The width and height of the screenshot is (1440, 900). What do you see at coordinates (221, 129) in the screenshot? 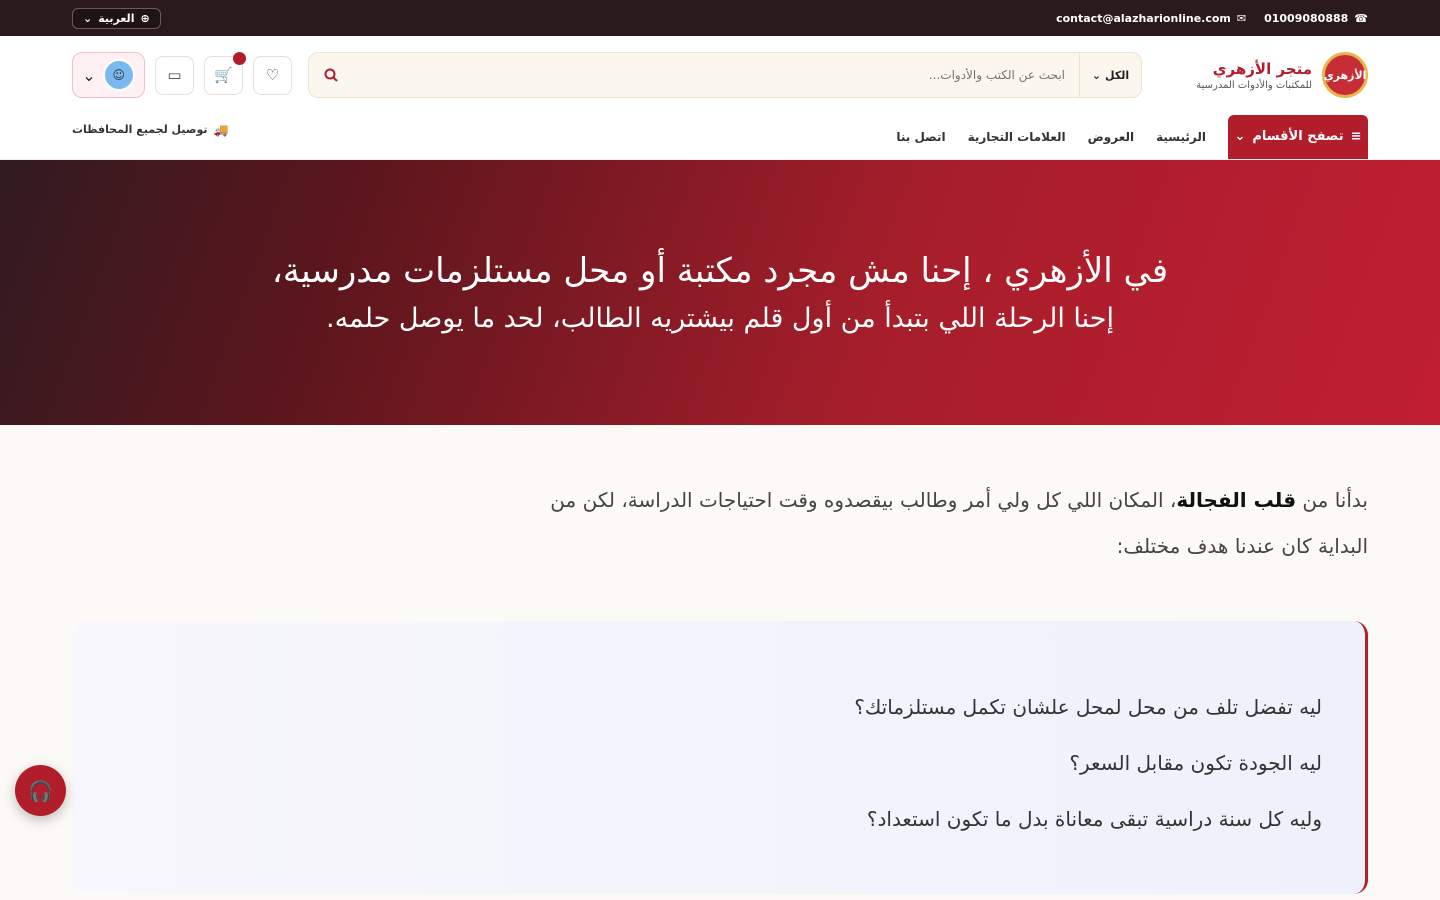
I see `truck-icon: 🚚` at bounding box center [221, 129].